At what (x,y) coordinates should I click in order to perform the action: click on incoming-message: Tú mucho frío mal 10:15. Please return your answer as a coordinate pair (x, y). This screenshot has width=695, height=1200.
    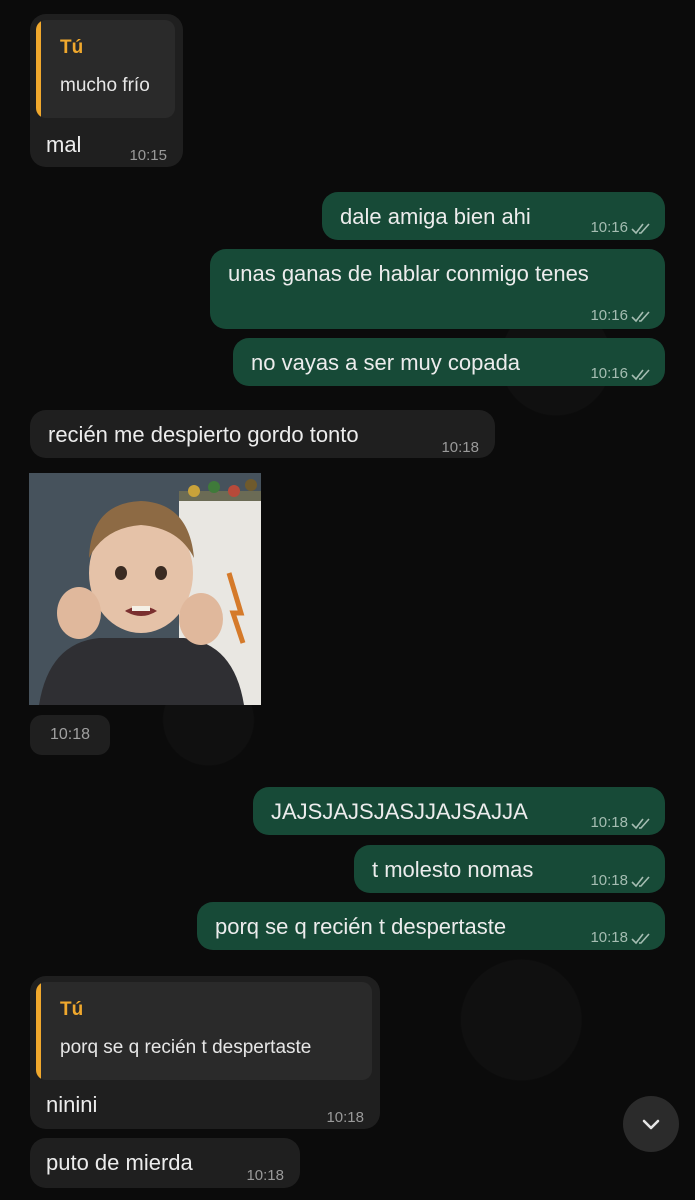
    Looking at the image, I should click on (106, 90).